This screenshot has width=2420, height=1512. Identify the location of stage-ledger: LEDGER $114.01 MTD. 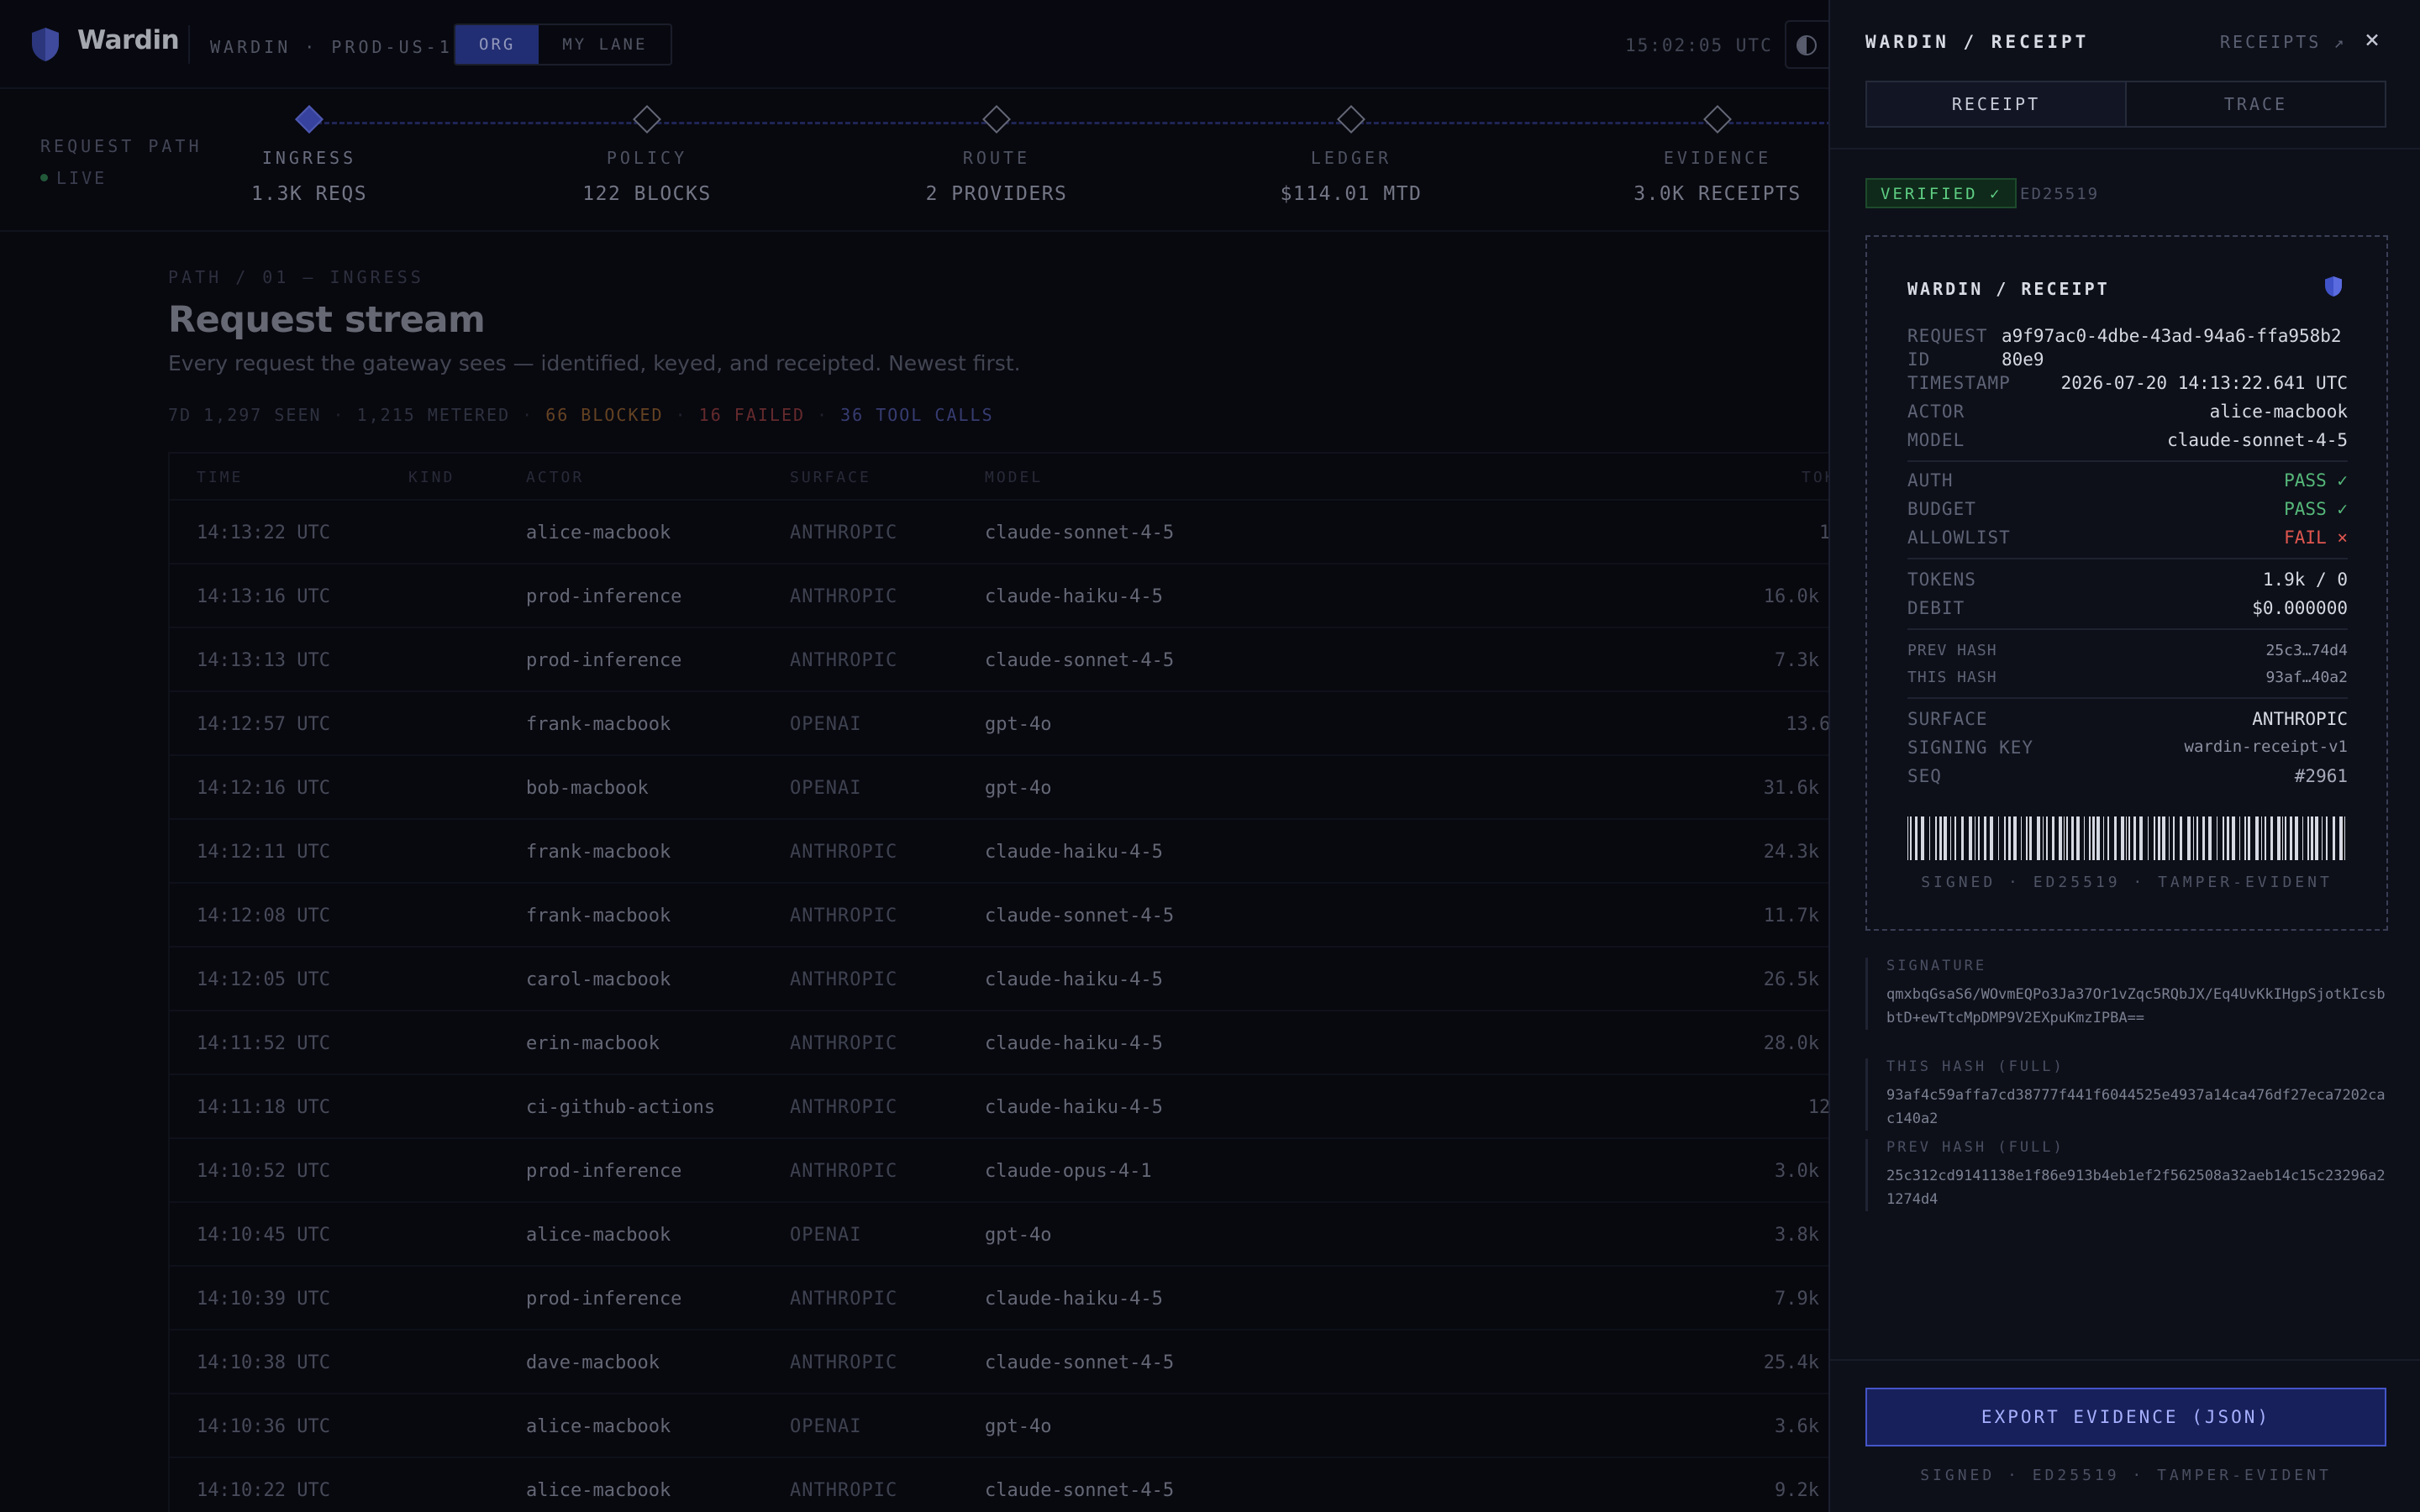
(1351, 155).